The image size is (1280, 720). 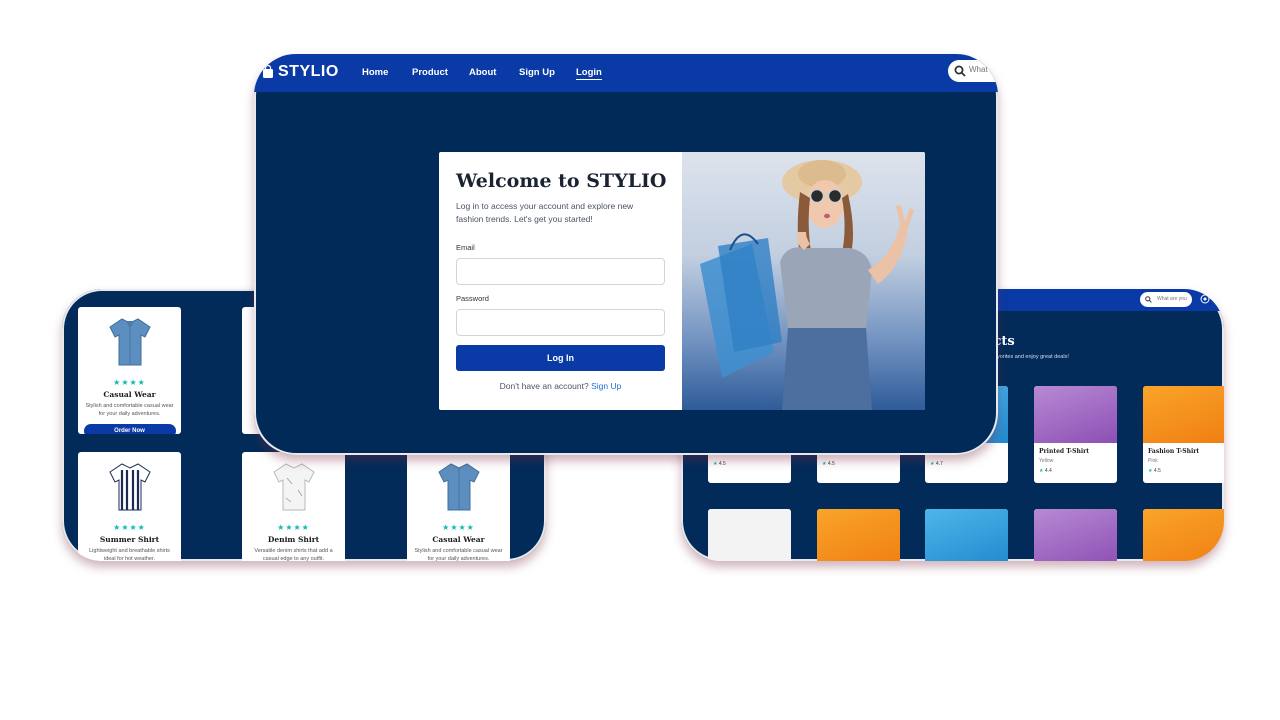 I want to click on search-input, so click(x=983, y=69).